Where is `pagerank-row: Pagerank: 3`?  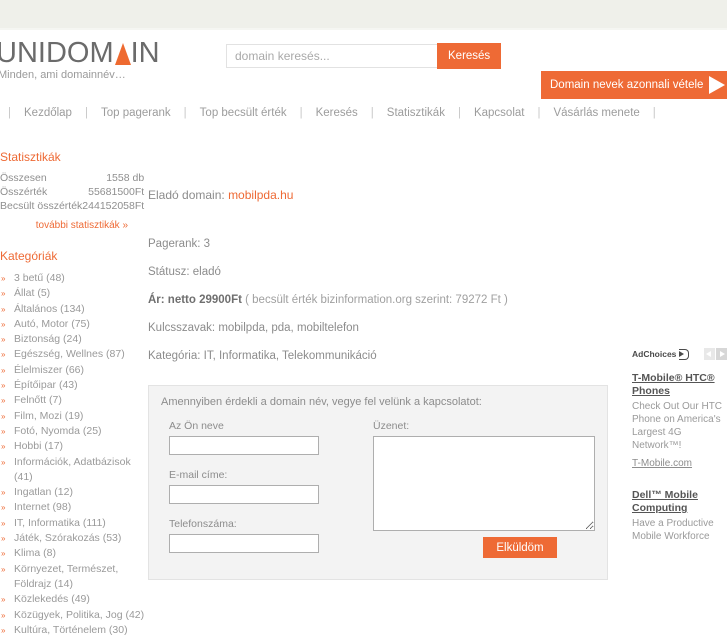
pagerank-row: Pagerank: 3 is located at coordinates (383, 244).